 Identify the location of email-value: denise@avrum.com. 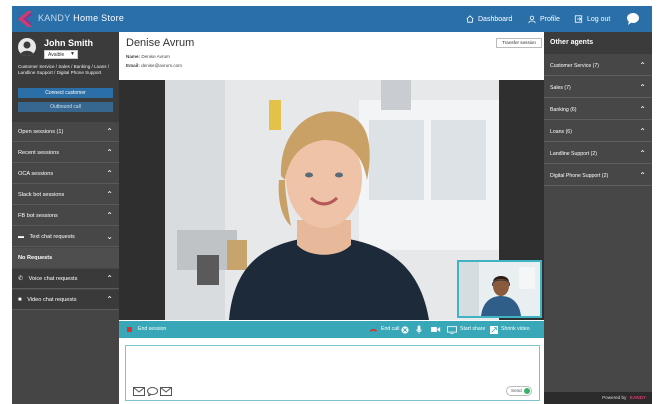
(161, 65).